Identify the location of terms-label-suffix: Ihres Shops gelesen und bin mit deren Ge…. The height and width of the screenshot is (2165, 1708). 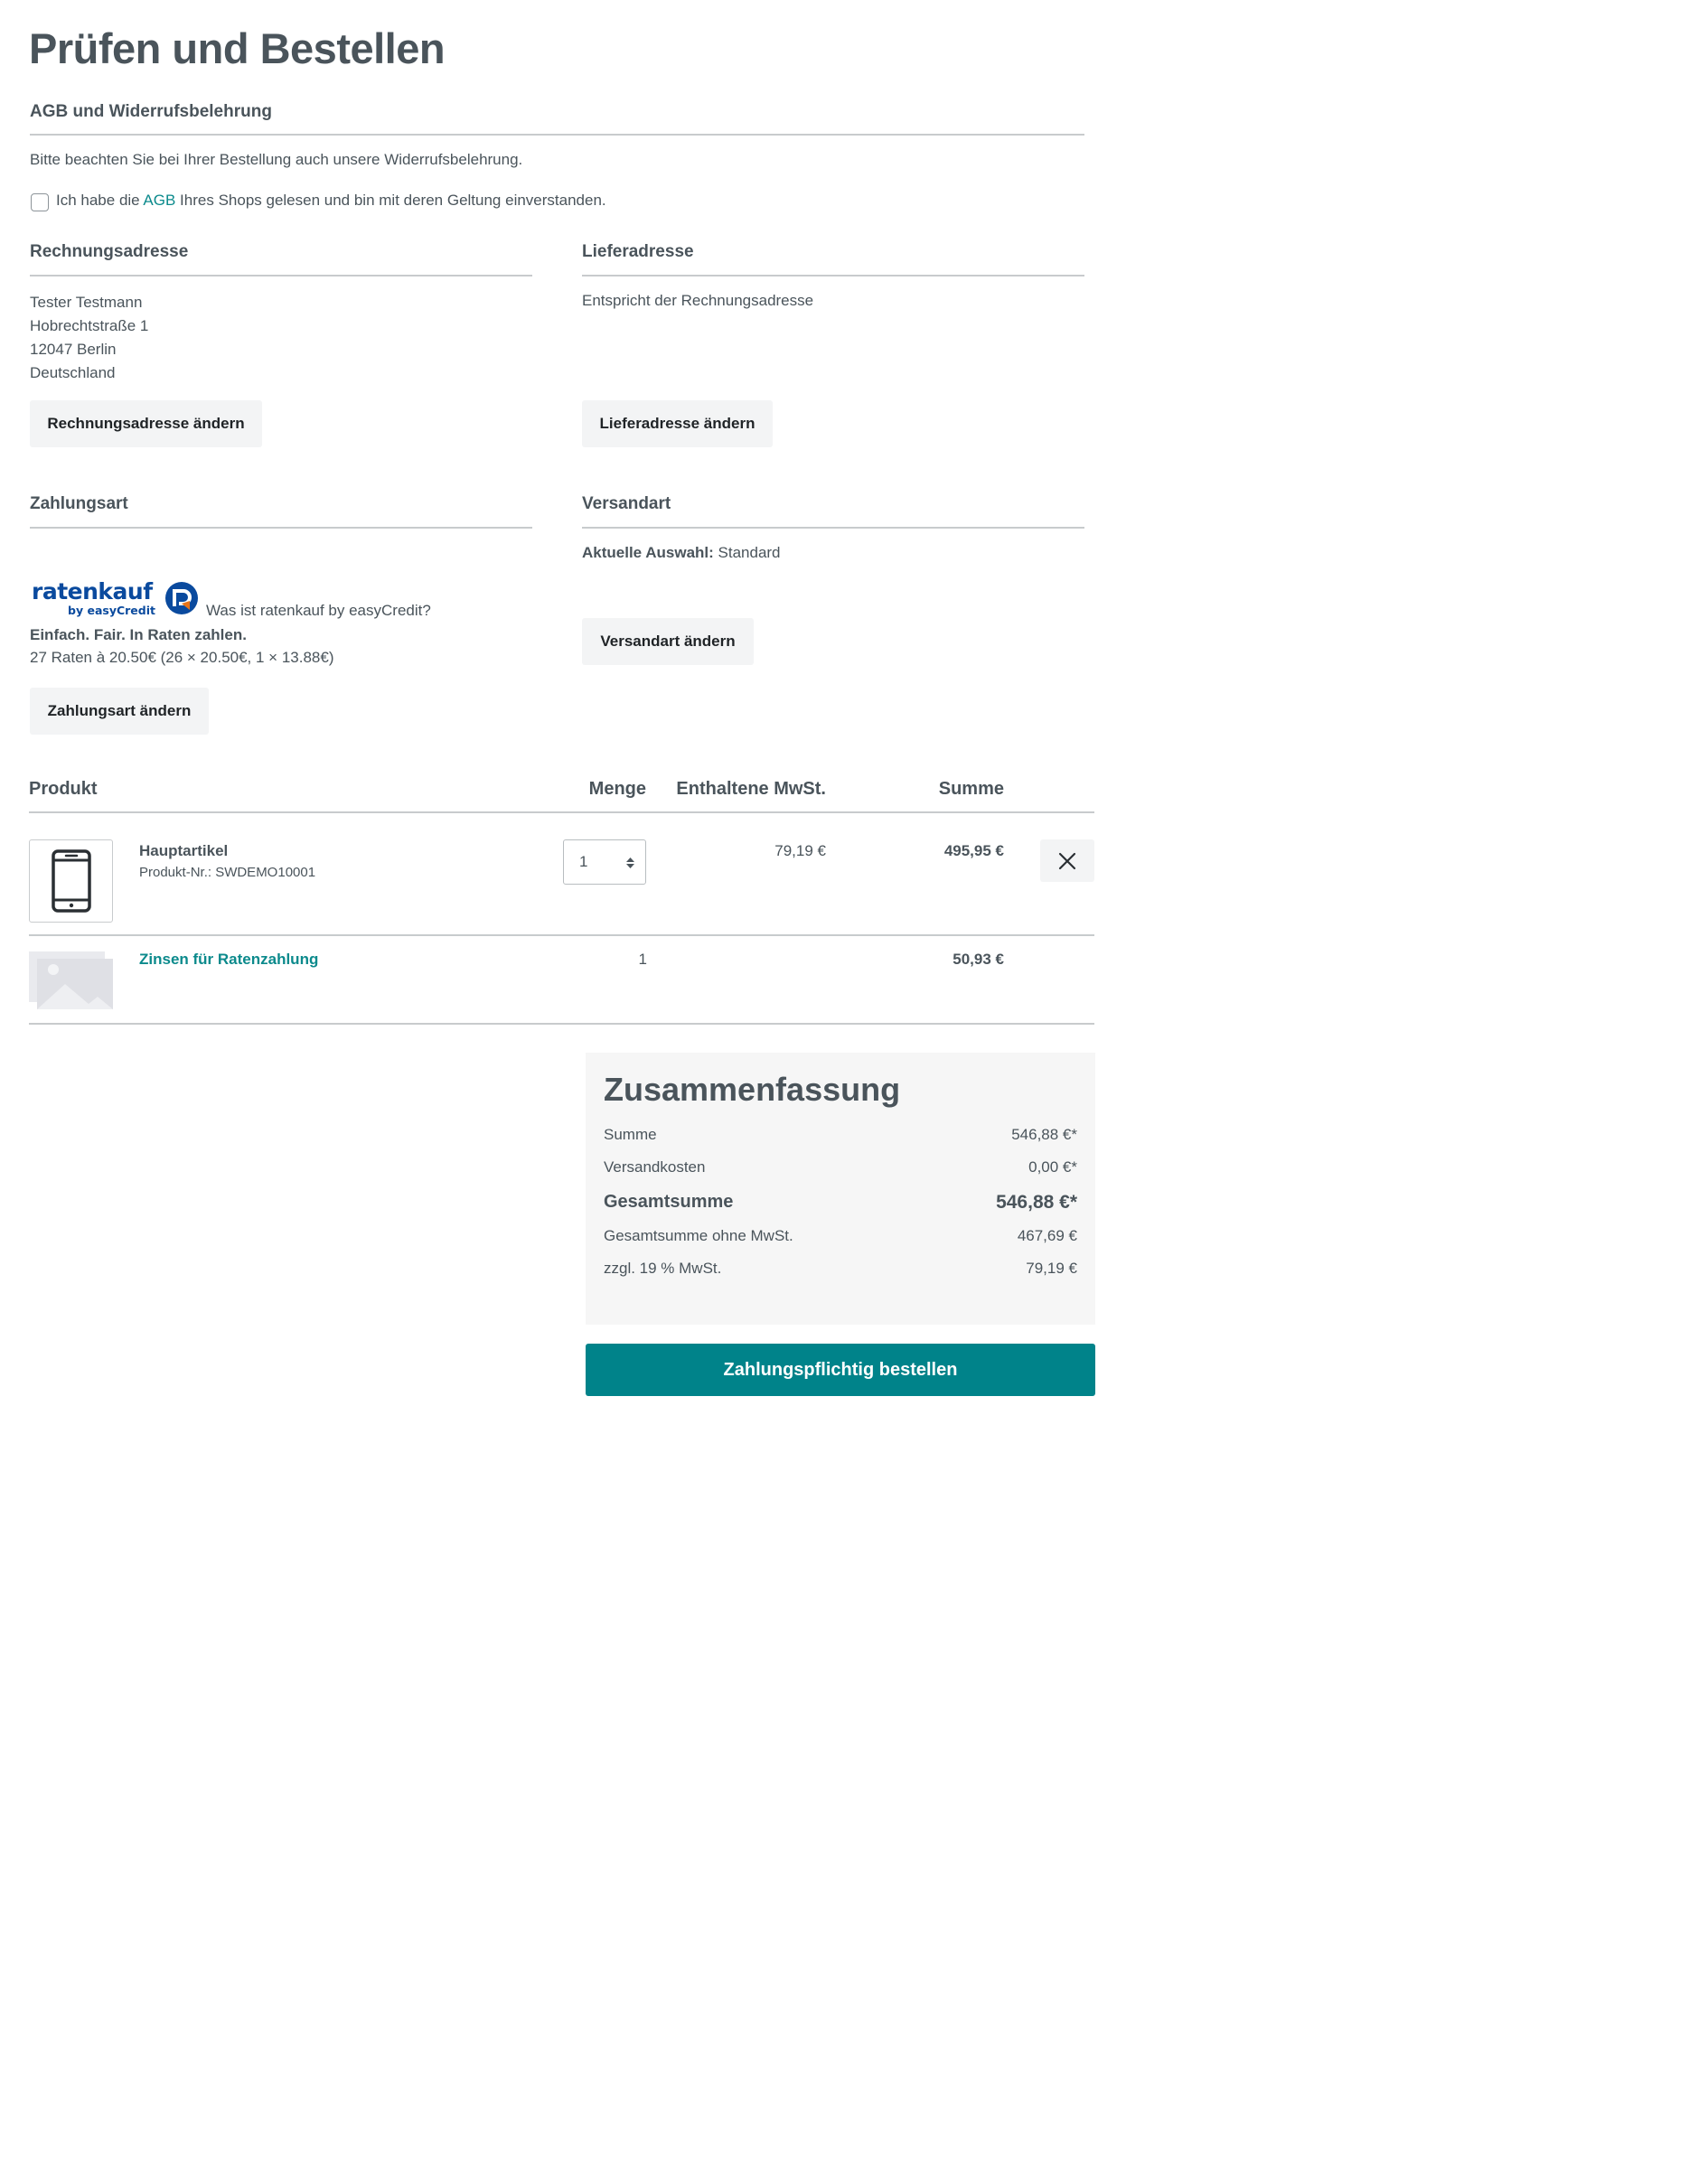
(390, 200).